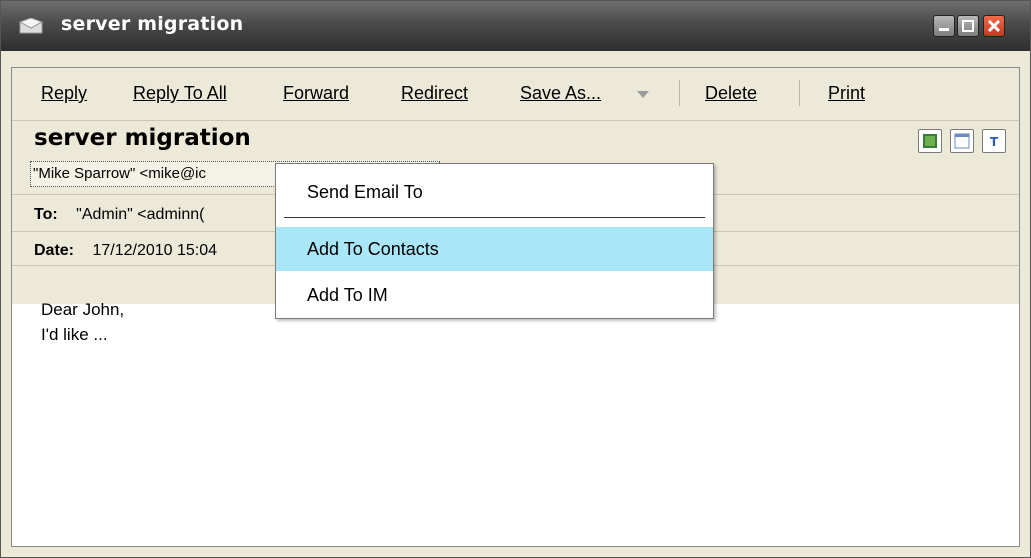 This screenshot has height=558, width=1031. Describe the element at coordinates (64, 93) in the screenshot. I see `reply-button: Reply` at that location.